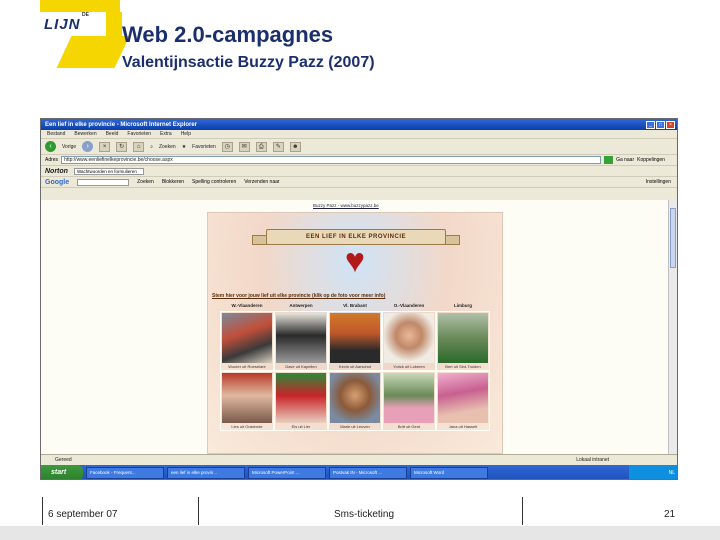 This screenshot has width=720, height=540. I want to click on heart-icon: ♥, so click(355, 261).